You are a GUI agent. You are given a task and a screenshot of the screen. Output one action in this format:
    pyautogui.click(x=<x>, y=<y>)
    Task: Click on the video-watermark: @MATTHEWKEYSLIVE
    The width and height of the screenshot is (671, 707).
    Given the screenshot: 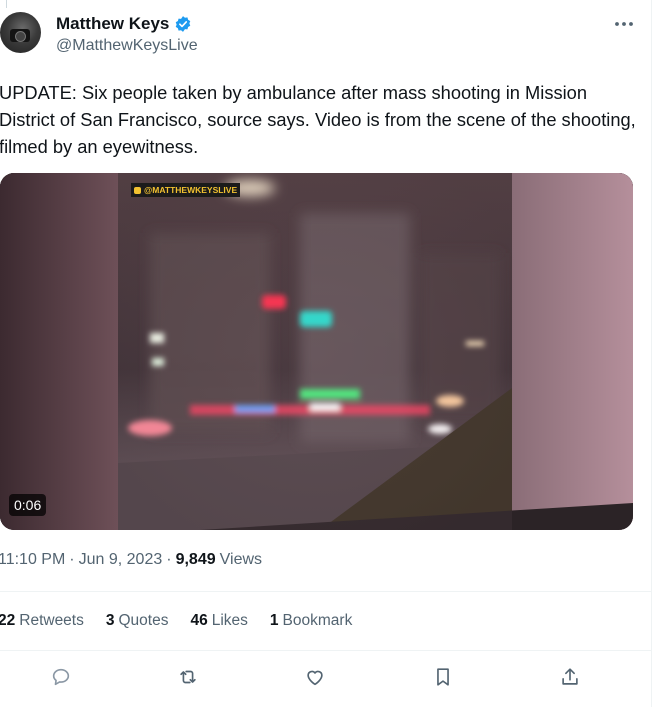 What is the action you would take?
    pyautogui.click(x=186, y=190)
    